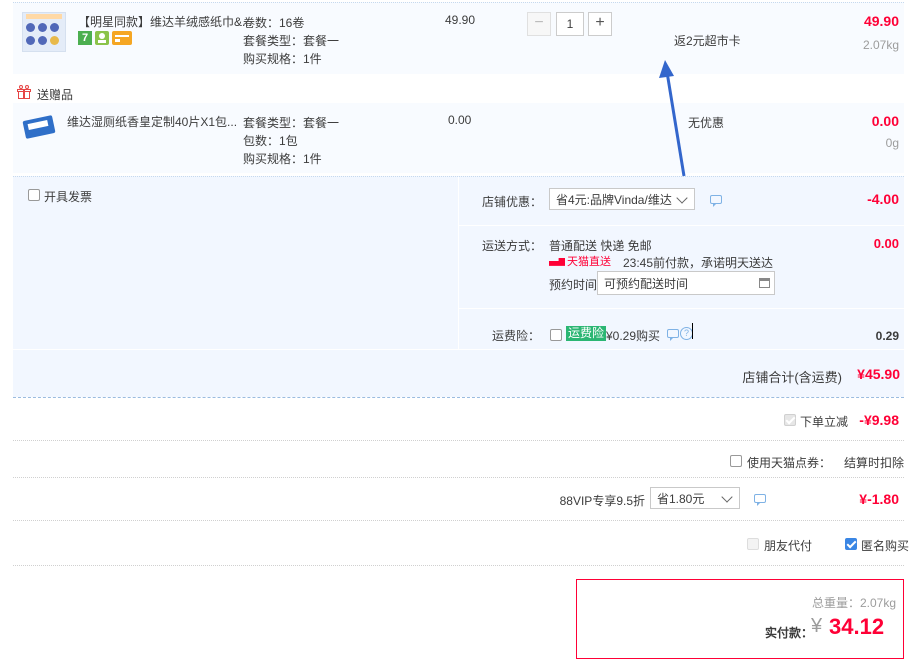  What do you see at coordinates (707, 41) in the screenshot?
I see `promo-text: 返2元超市卡` at bounding box center [707, 41].